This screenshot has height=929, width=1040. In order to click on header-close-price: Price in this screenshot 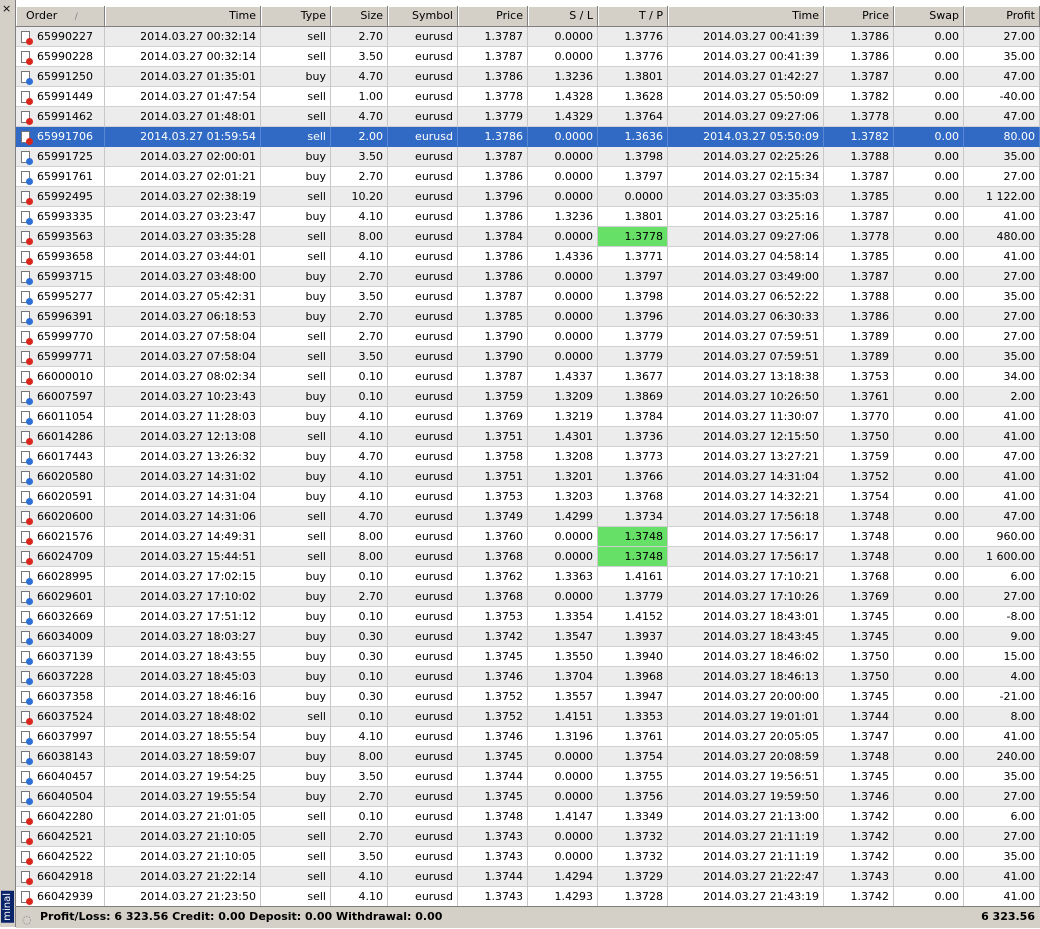, I will do `click(859, 16)`.